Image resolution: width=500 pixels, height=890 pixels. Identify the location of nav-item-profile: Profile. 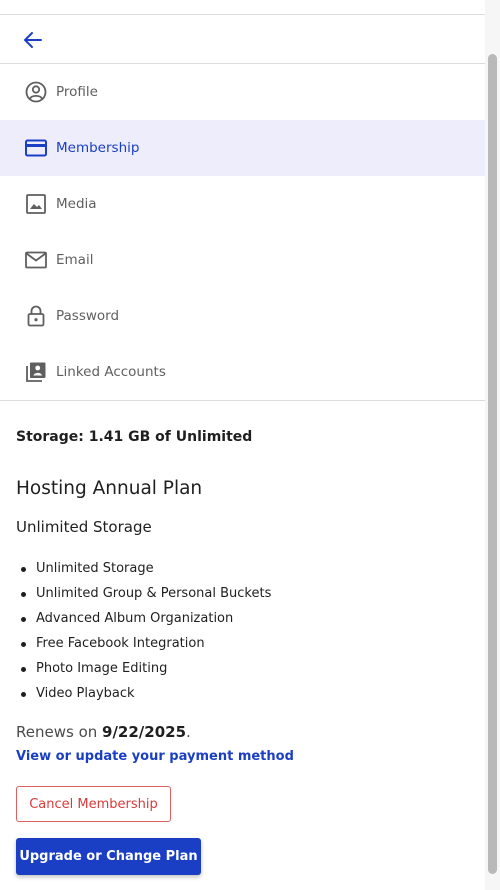
(242, 92).